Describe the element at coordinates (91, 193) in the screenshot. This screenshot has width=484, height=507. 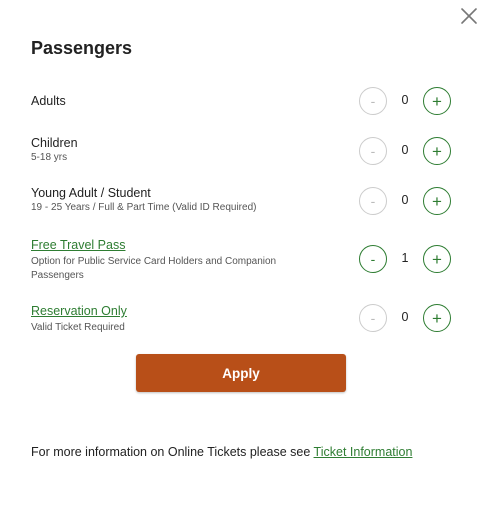
I see `passenger-label: Young Adult / Student` at that location.